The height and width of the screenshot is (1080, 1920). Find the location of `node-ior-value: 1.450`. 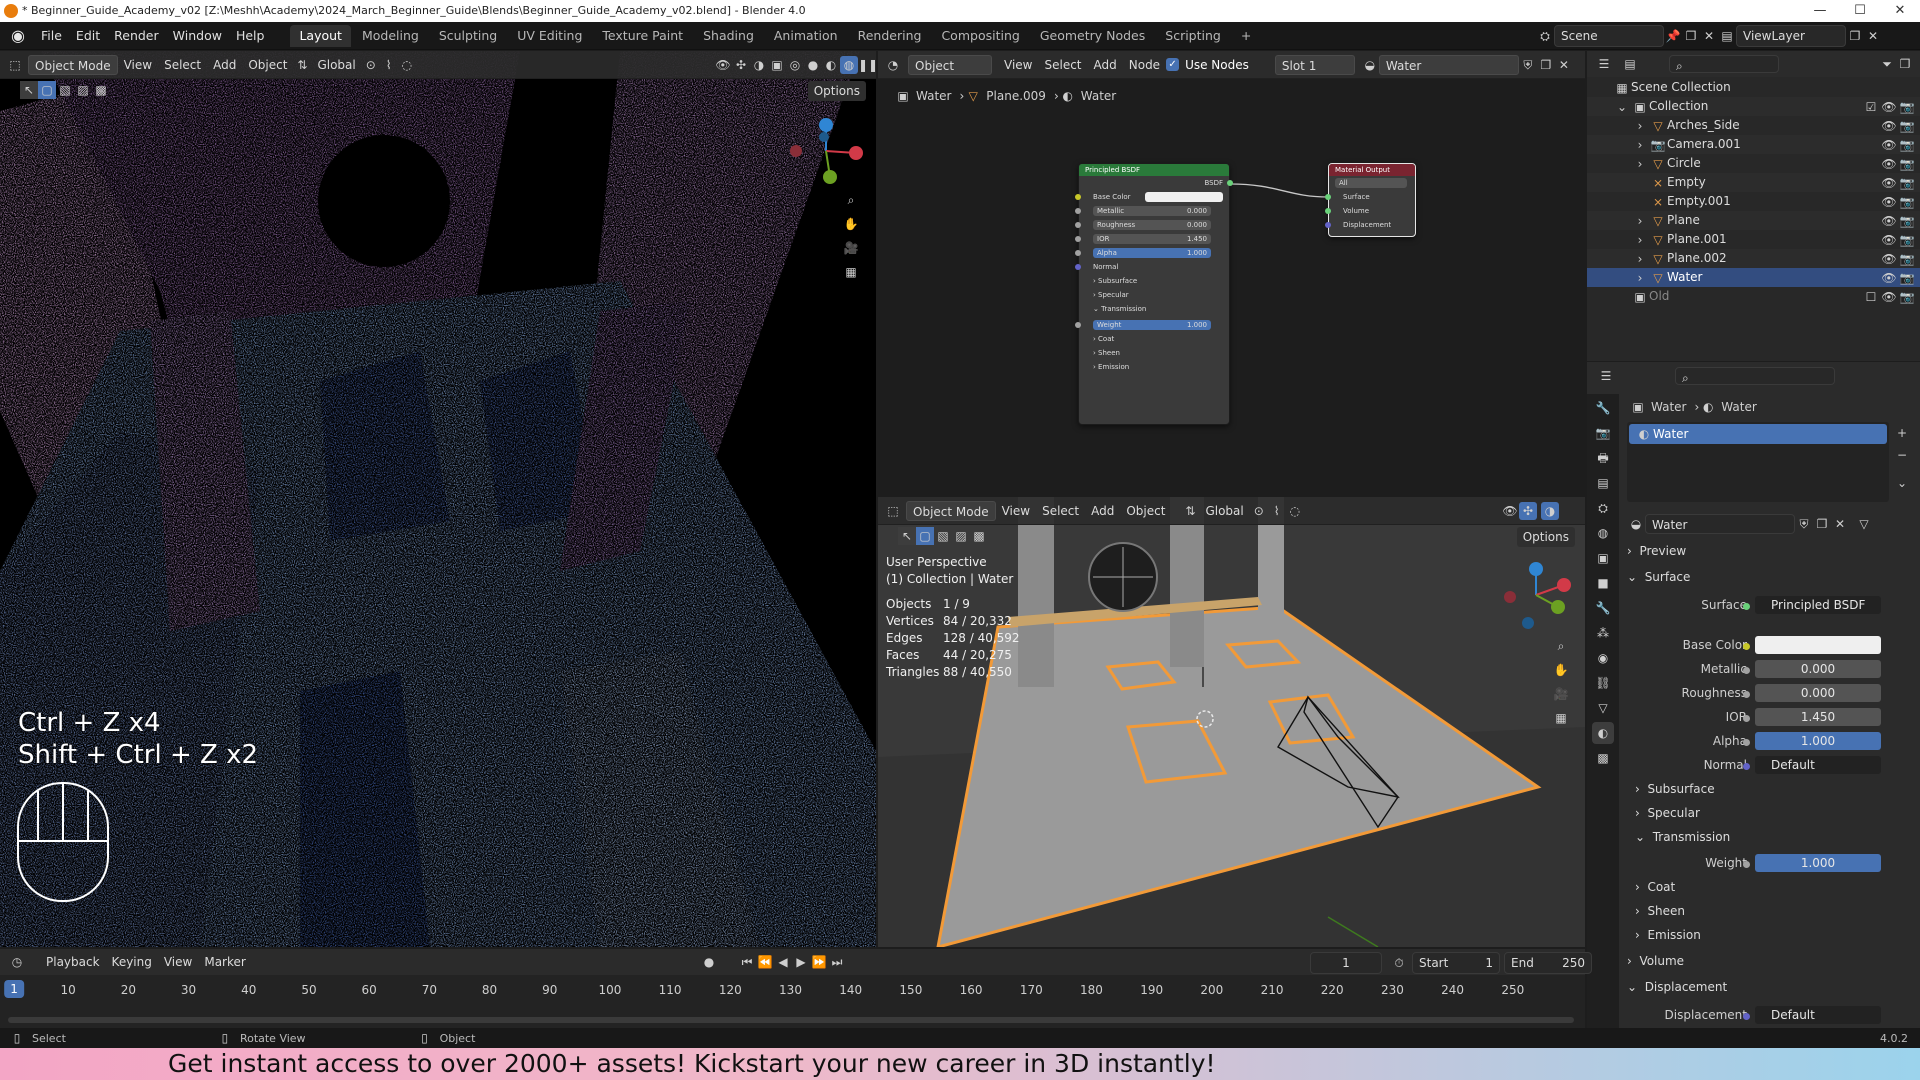

node-ior-value: 1.450 is located at coordinates (1197, 239).